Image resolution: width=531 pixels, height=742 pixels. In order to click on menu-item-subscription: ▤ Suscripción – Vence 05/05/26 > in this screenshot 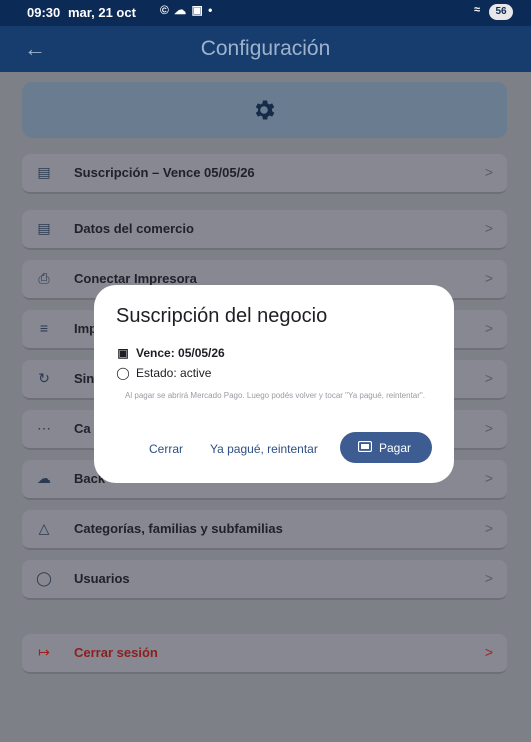, I will do `click(264, 174)`.